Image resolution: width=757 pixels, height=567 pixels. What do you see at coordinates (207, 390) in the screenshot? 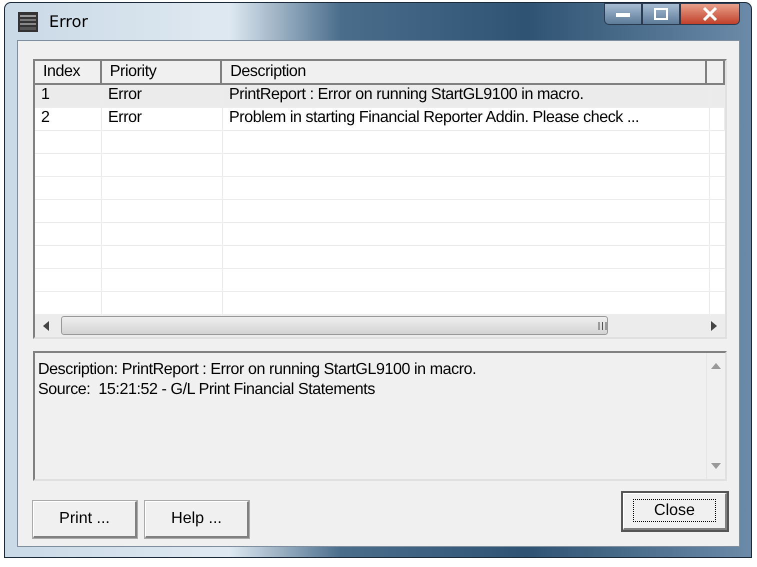
I see `detail-line: Source: 15:21:52 - G/L Print Financial Statements` at bounding box center [207, 390].